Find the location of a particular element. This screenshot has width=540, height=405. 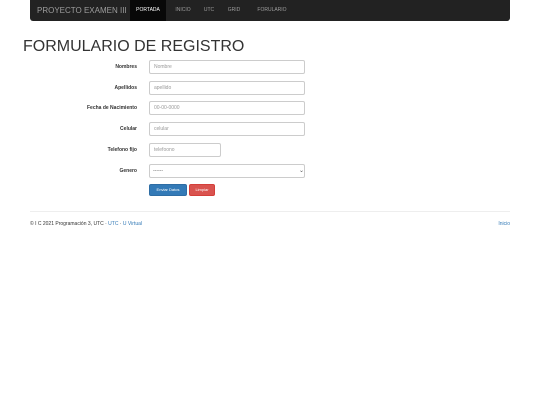

nav-item-grid: GRID is located at coordinates (234, 10).